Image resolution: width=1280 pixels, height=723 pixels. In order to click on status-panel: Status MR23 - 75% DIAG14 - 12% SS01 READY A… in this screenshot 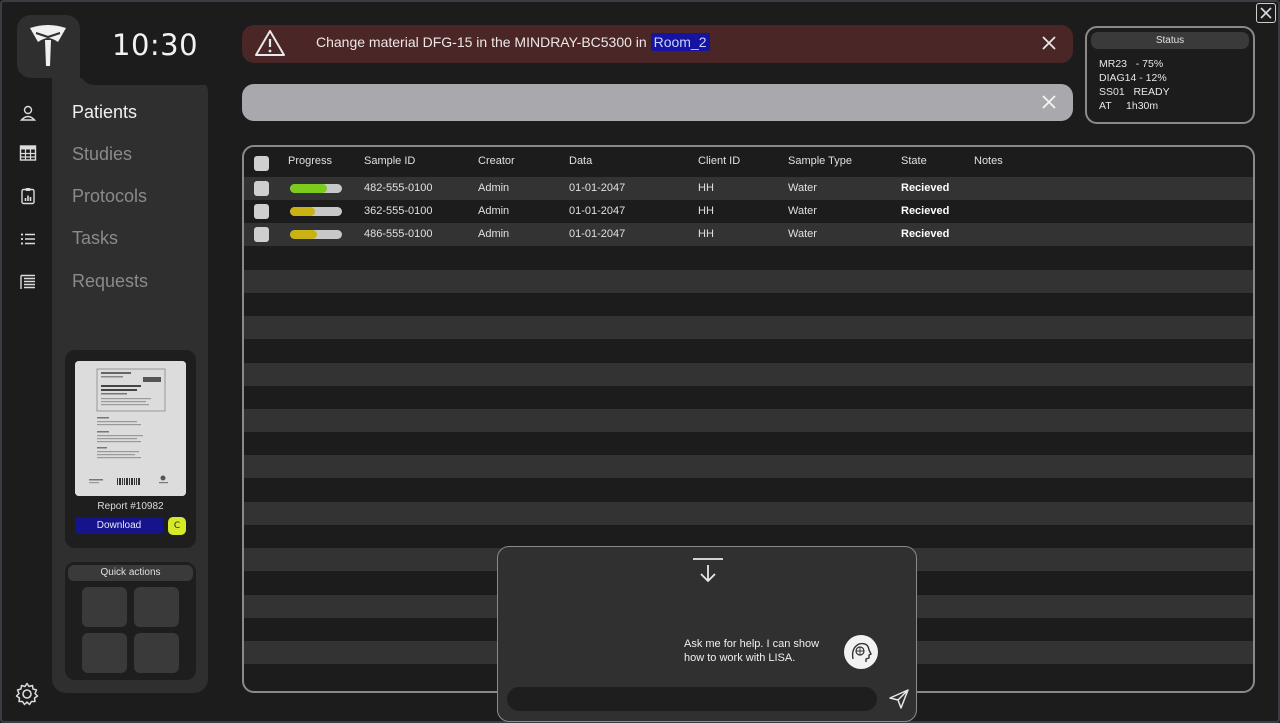, I will do `click(1170, 75)`.